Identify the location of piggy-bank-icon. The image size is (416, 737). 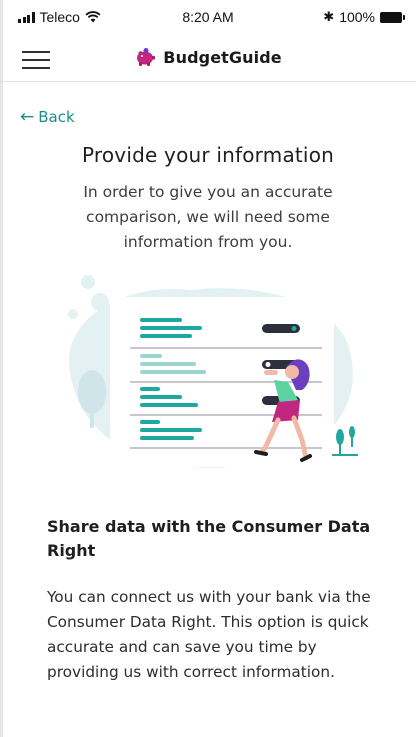
(146, 57).